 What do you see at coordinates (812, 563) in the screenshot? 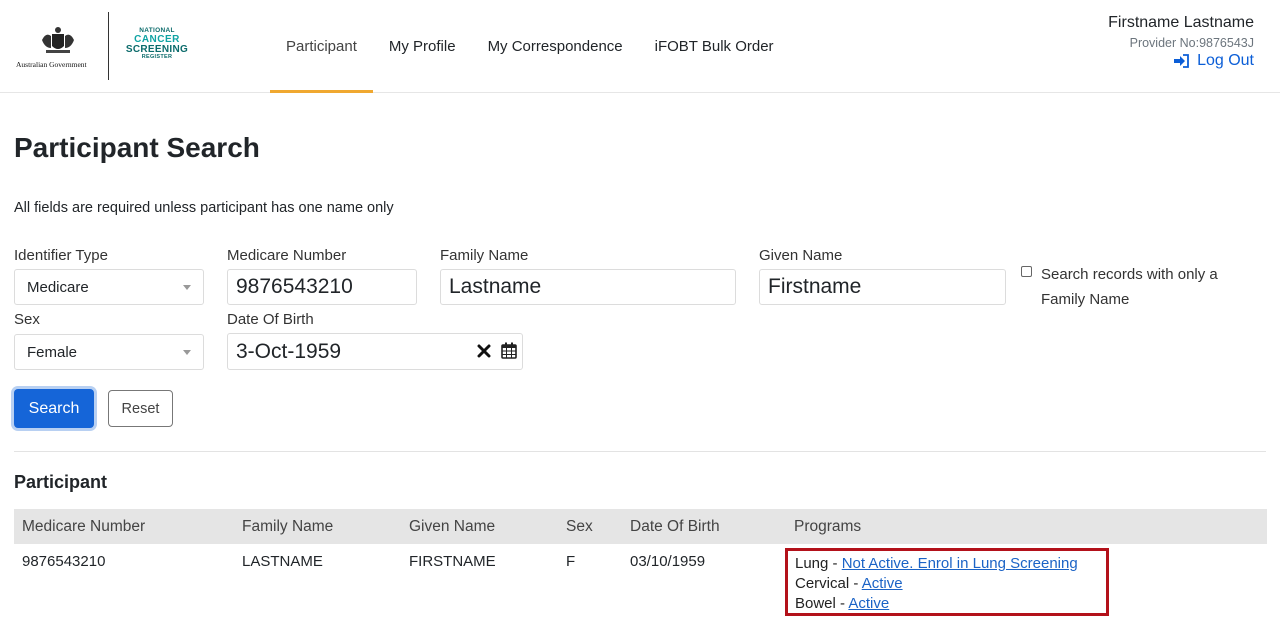
I see `program-name: Lung` at bounding box center [812, 563].